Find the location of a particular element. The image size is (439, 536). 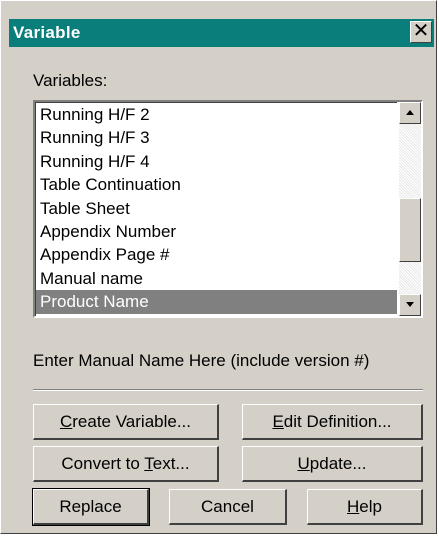

vertical-scrollbar is located at coordinates (410, 209).